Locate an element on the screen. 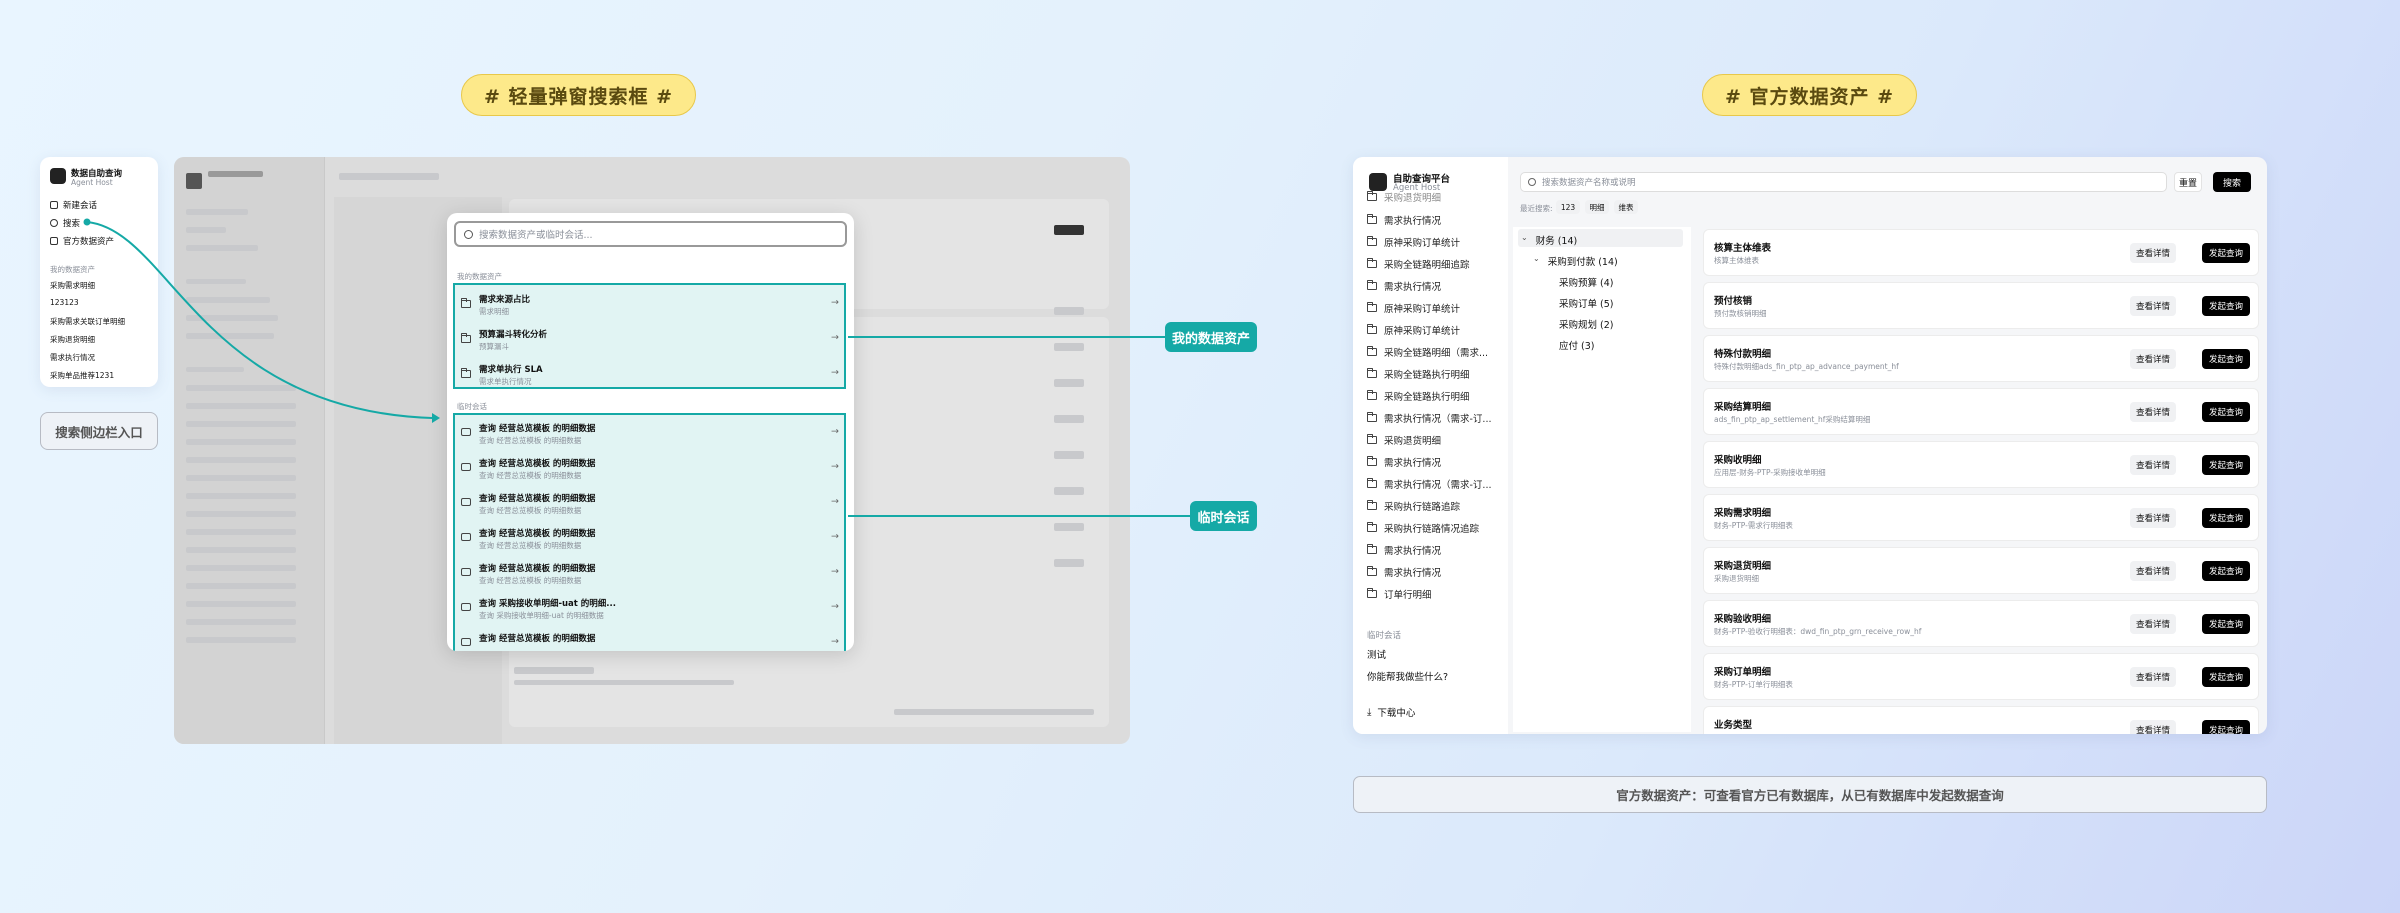  download-center: ⤓ 下载中心 is located at coordinates (1391, 712).